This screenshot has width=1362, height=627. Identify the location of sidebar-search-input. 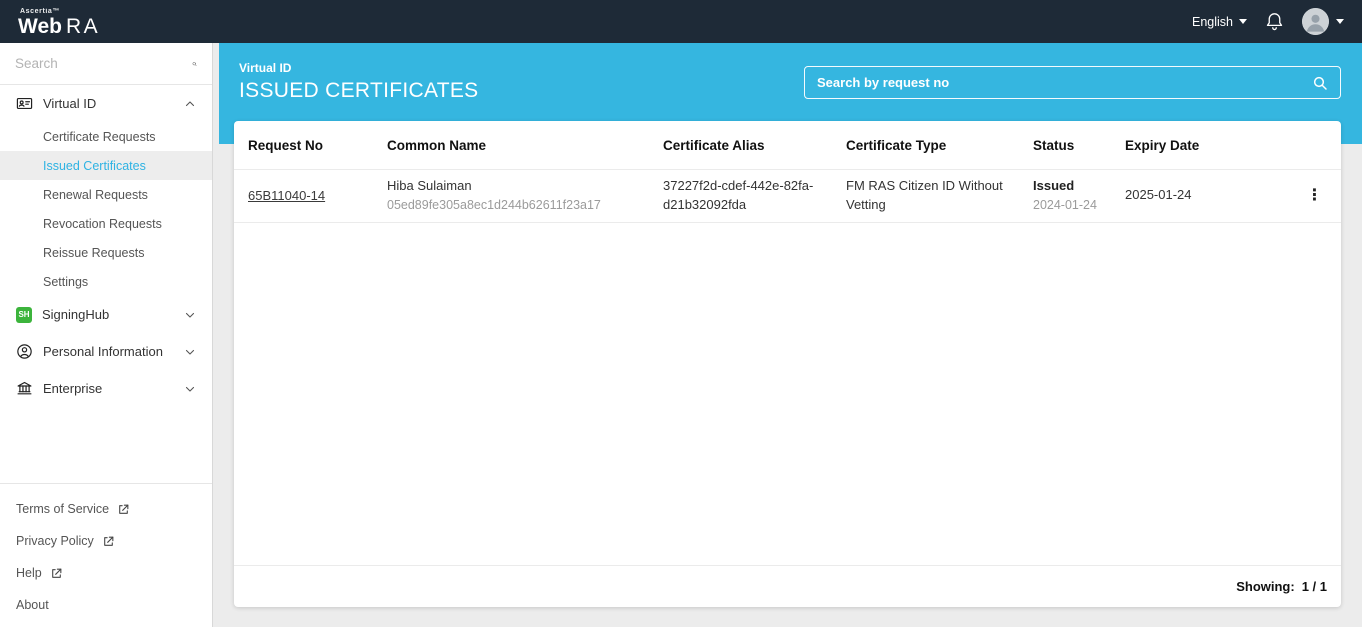
(103, 63).